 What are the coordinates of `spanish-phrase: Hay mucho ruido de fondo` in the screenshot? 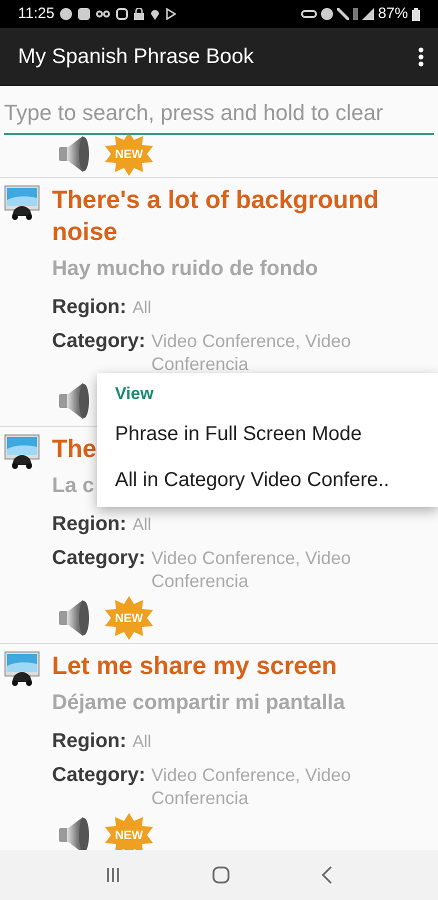 It's located at (185, 269).